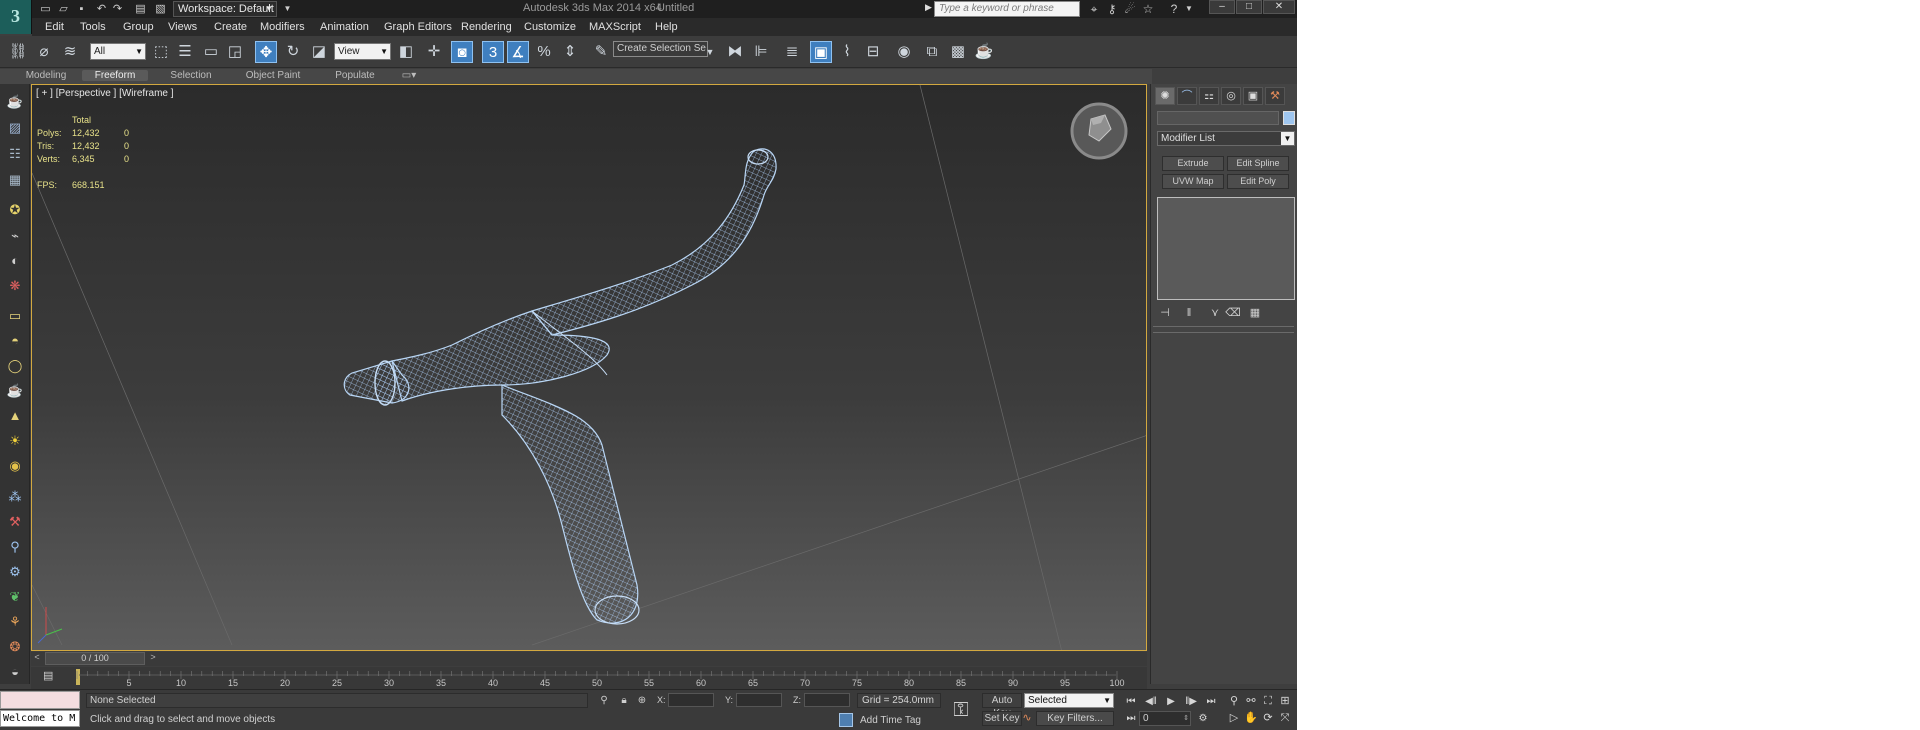 The width and height of the screenshot is (1920, 730). I want to click on prev-key-icon: ◀‖, so click(1151, 701).